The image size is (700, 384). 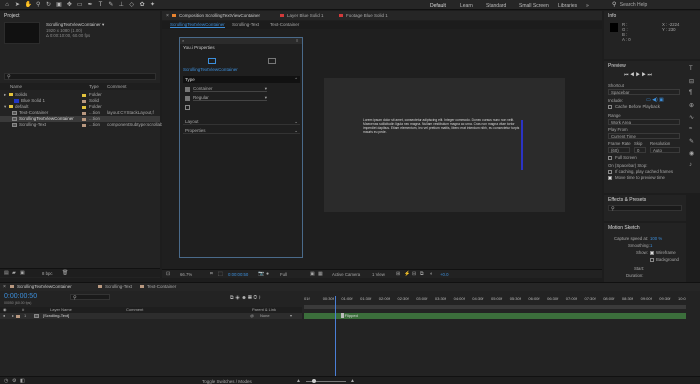 I want to click on chevron-up-icon: ⌃, so click(x=296, y=79).